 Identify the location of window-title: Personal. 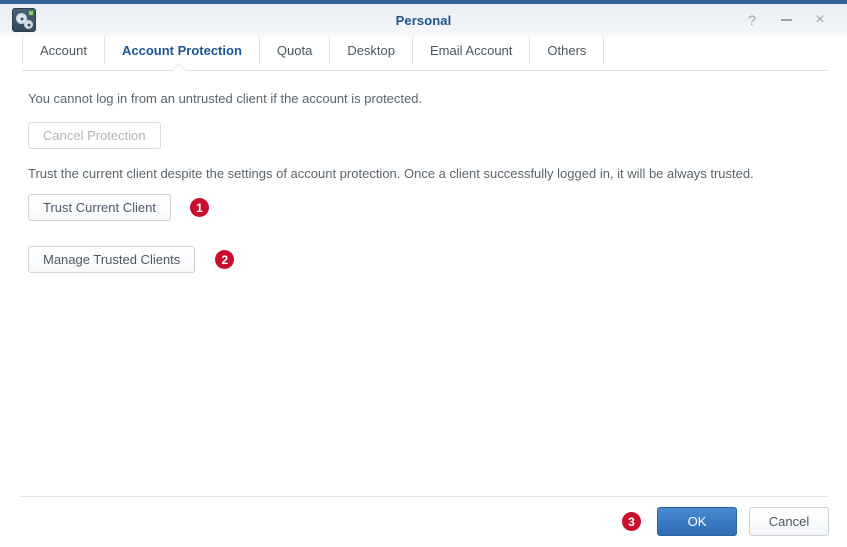
(423, 20).